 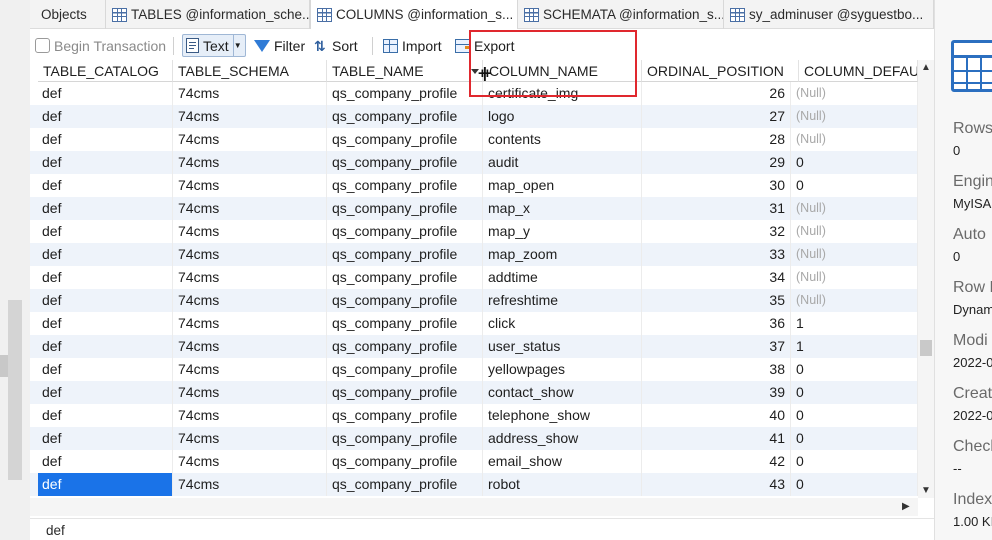 What do you see at coordinates (562, 392) in the screenshot?
I see `cell-column-name: contact_show` at bounding box center [562, 392].